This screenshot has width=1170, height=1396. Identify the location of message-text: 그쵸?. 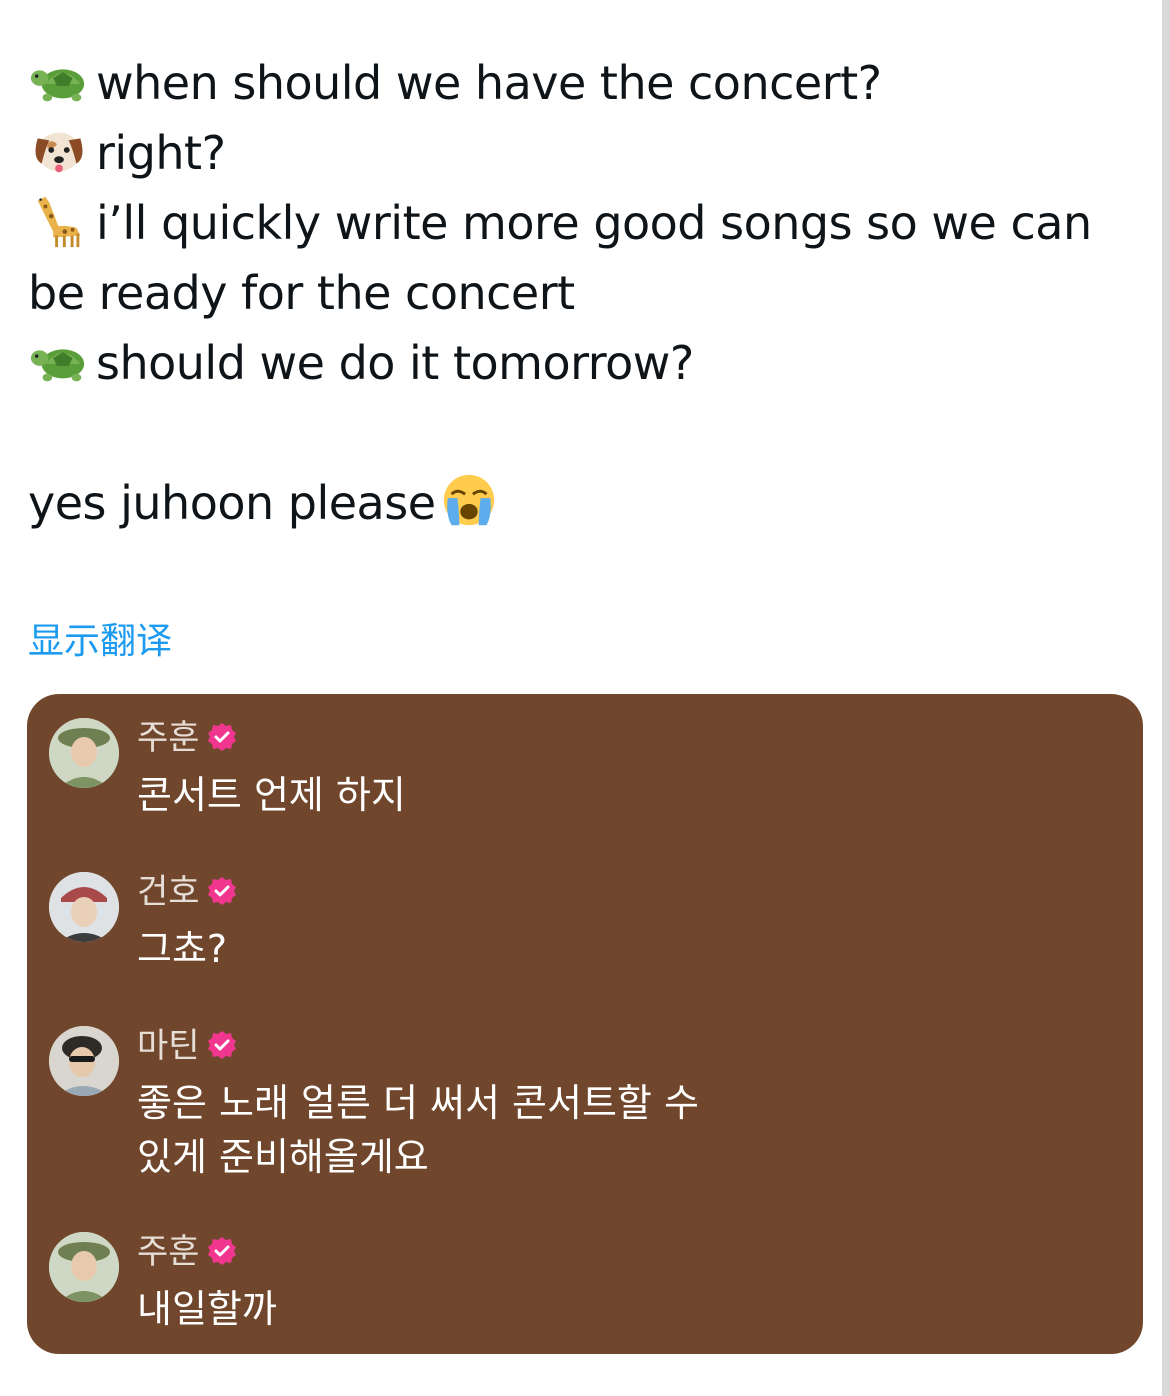
(182, 949).